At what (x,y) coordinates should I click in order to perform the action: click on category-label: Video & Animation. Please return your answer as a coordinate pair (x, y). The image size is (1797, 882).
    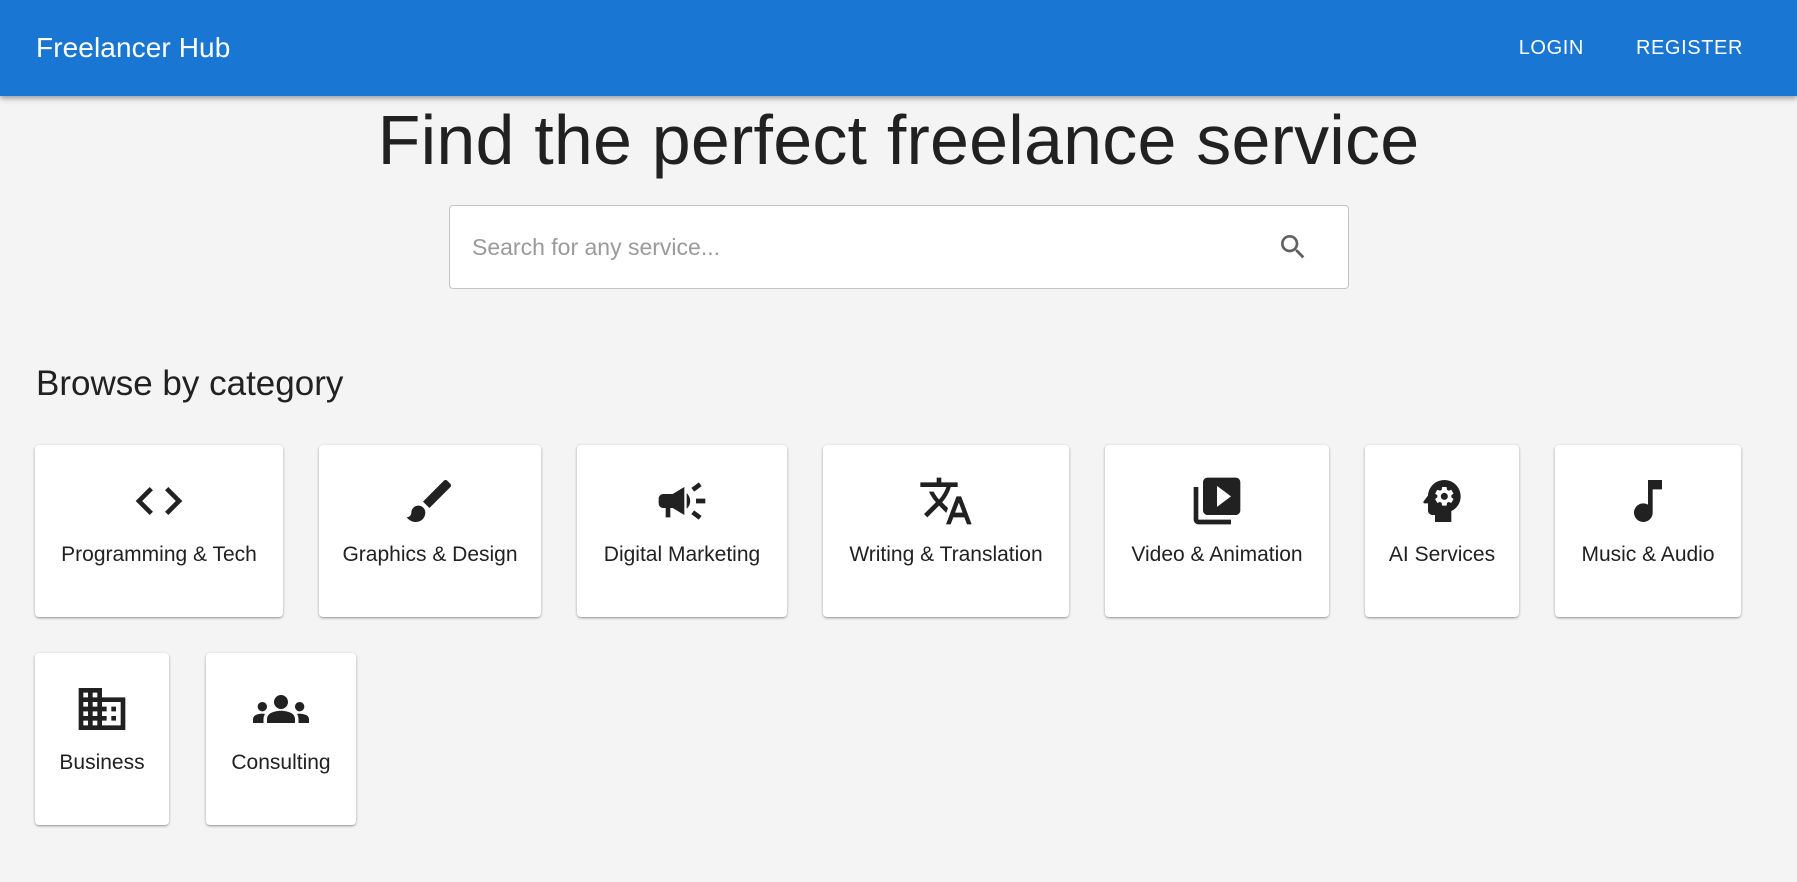
    Looking at the image, I should click on (1217, 554).